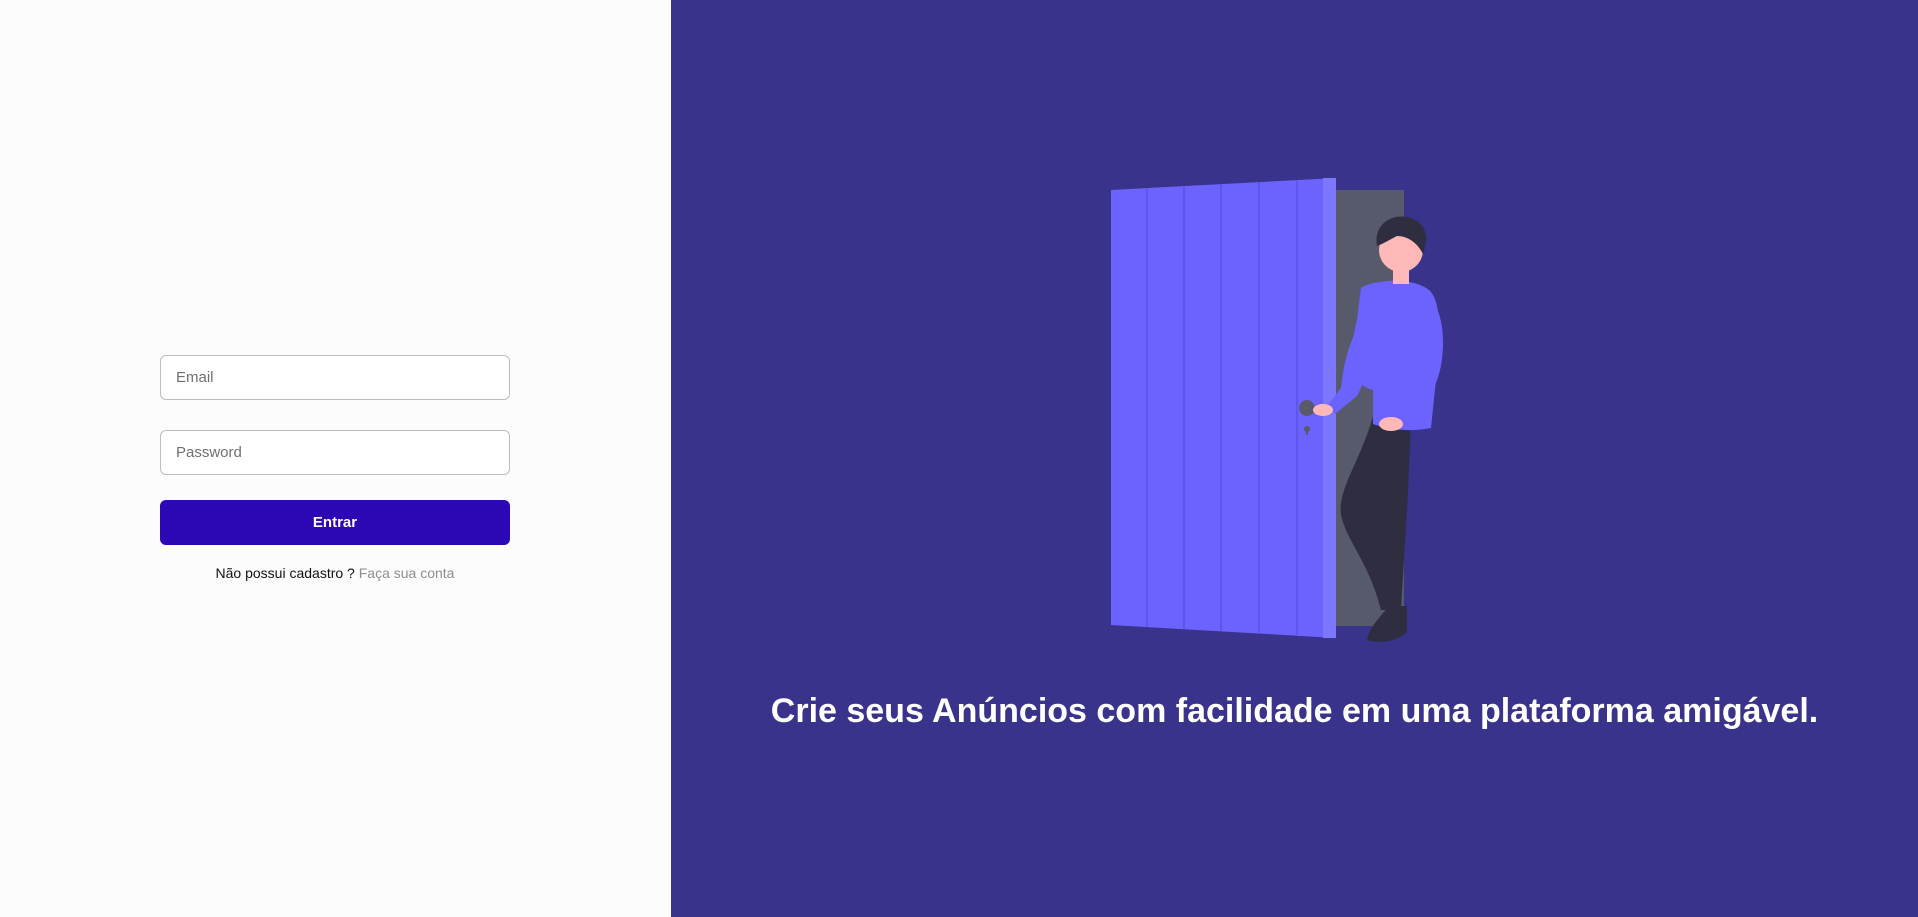 The width and height of the screenshot is (1918, 917). I want to click on signup-row: Não possui cadastro ? Faça sua conta, so click(335, 573).